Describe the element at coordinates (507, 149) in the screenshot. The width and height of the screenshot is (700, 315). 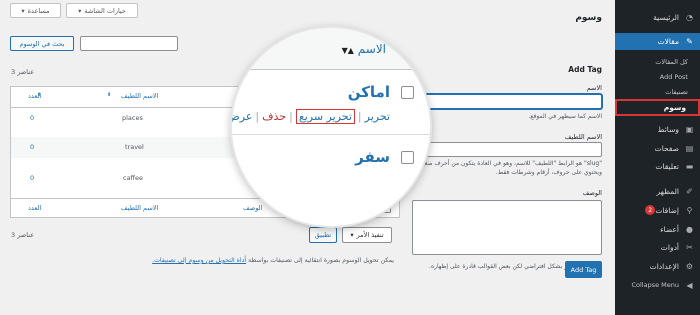
I see `slug-field` at that location.